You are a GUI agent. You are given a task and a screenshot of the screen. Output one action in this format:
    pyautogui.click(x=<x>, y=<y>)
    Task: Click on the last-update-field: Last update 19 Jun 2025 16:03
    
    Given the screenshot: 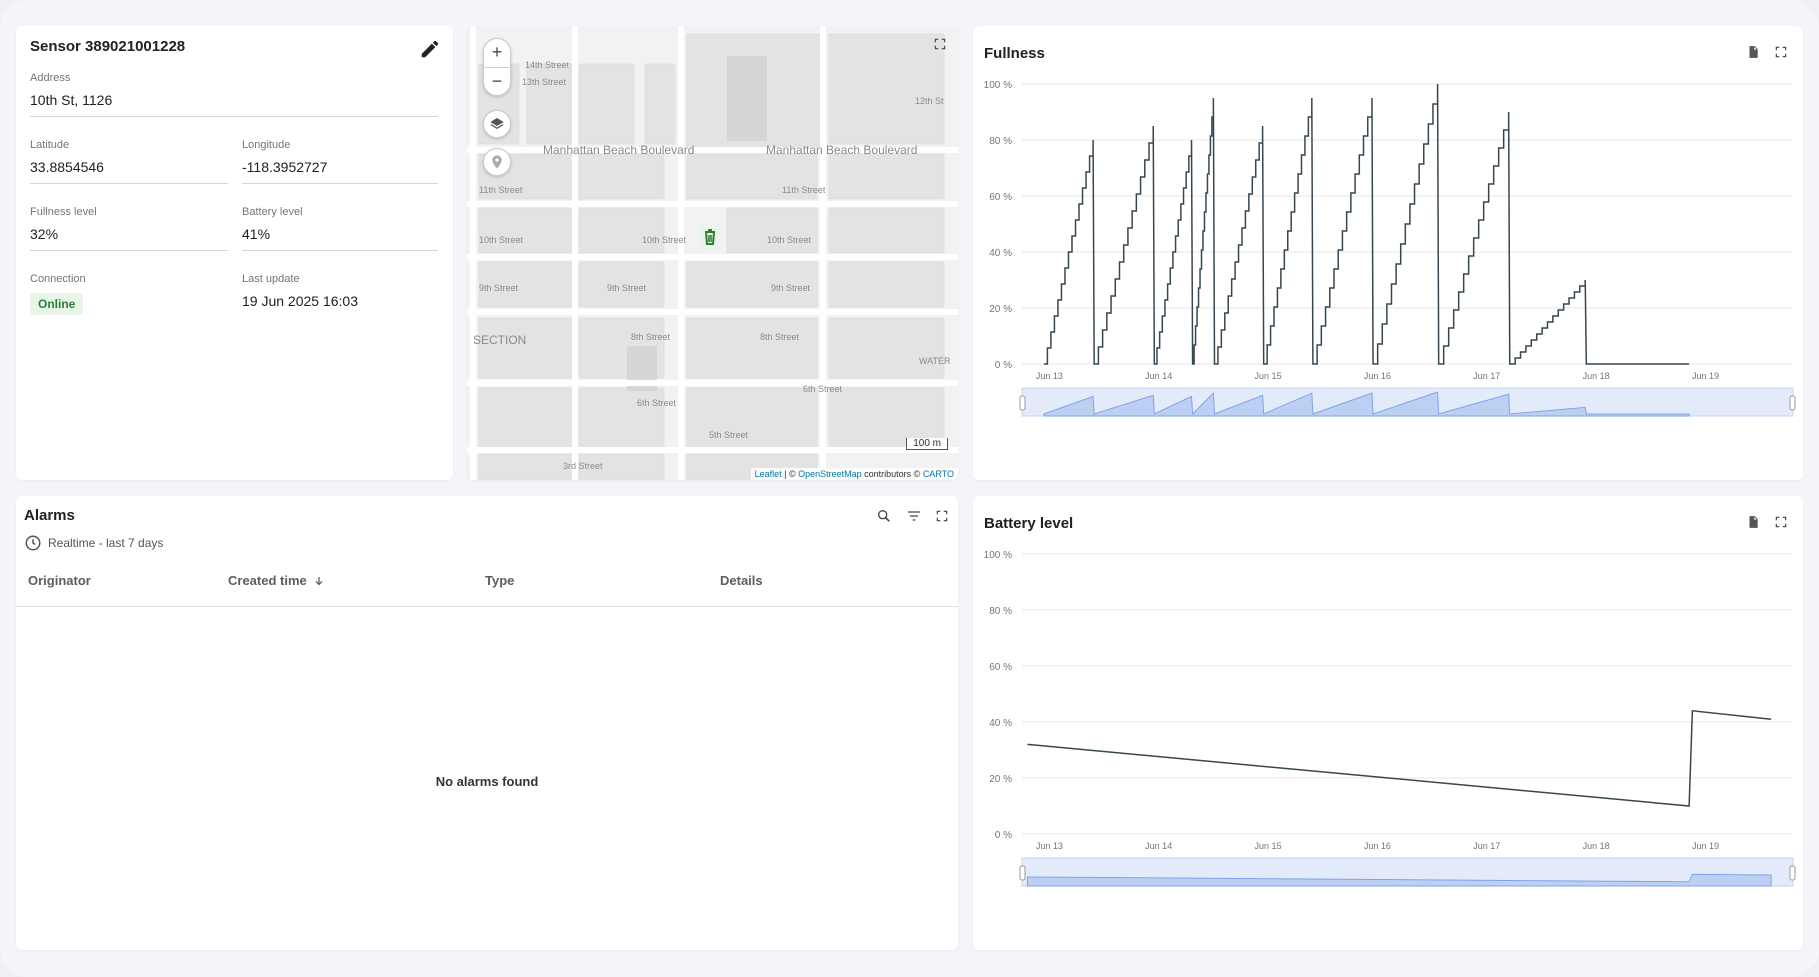 What is the action you would take?
    pyautogui.click(x=340, y=291)
    